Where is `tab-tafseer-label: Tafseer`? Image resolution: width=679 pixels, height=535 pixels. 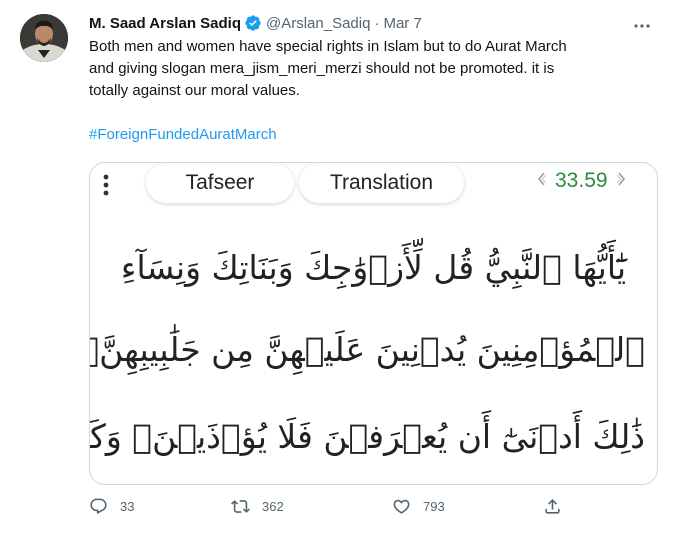 tab-tafseer-label: Tafseer is located at coordinates (220, 182).